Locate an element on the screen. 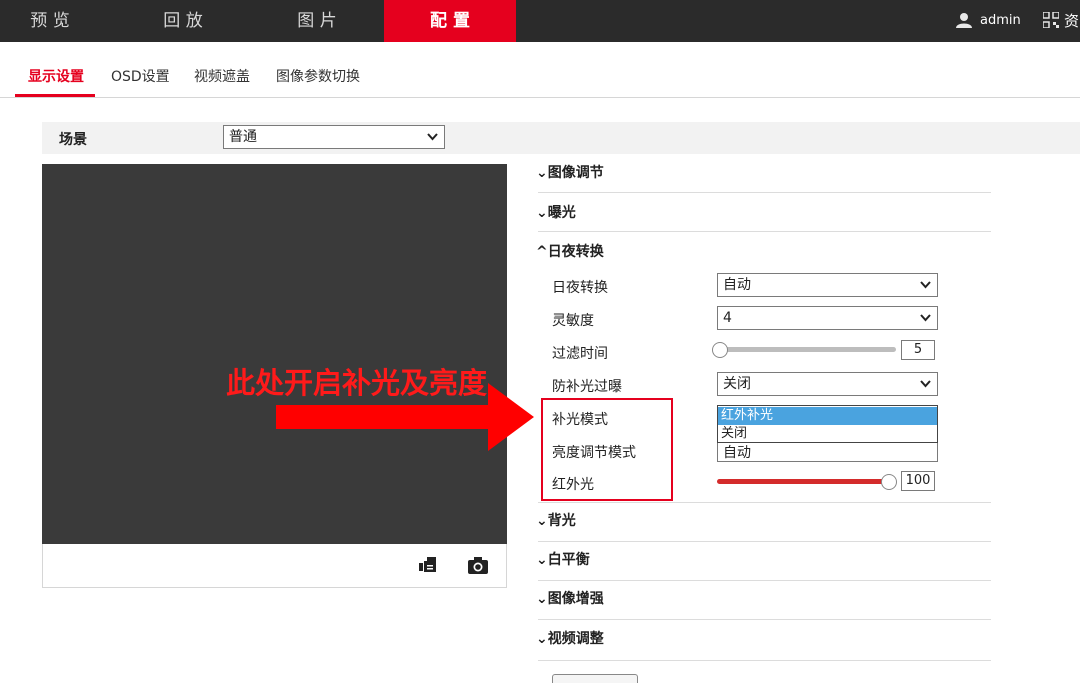 Image resolution: width=1080 pixels, height=683 pixels. top-nav-bar: 预 览 回 放 图 片 配 置 admin 资 is located at coordinates (540, 21).